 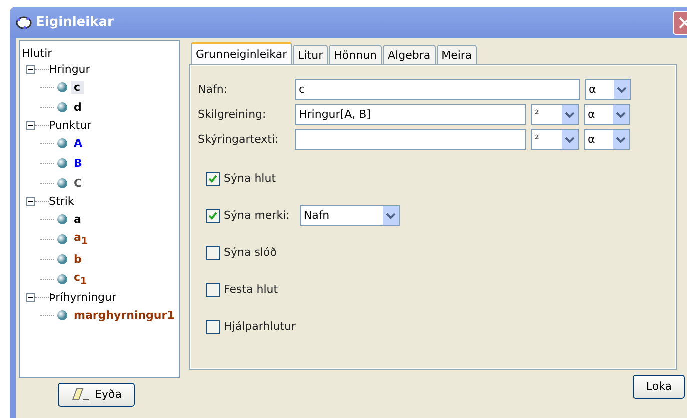 I want to click on checkbox-label: Sýna slóð, so click(x=250, y=252).